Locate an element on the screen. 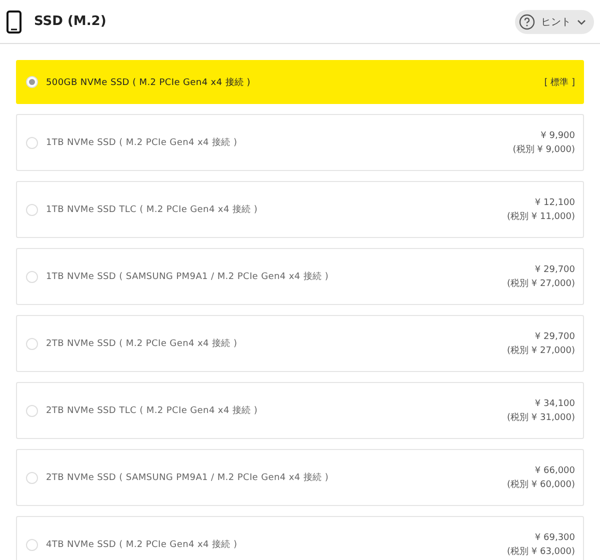  option-label: 1TB NVMe SSD TLC ( M.2 PCIe Gen4 x4 接続 ) is located at coordinates (152, 210).